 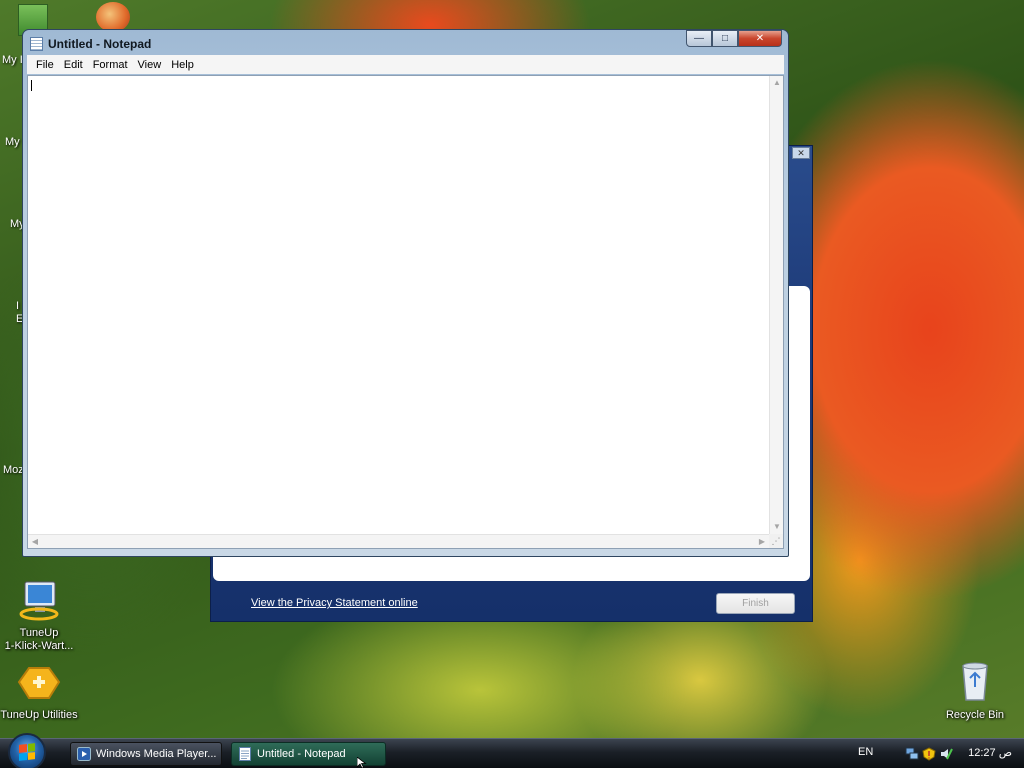 What do you see at coordinates (777, 83) in the screenshot?
I see `scroll-up-icon: ▲` at bounding box center [777, 83].